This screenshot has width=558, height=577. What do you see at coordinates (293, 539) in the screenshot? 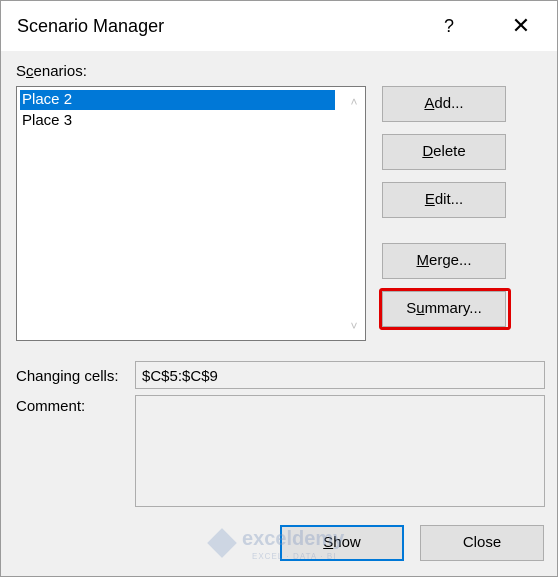
I see `watermark-name: exceldemy` at bounding box center [293, 539].